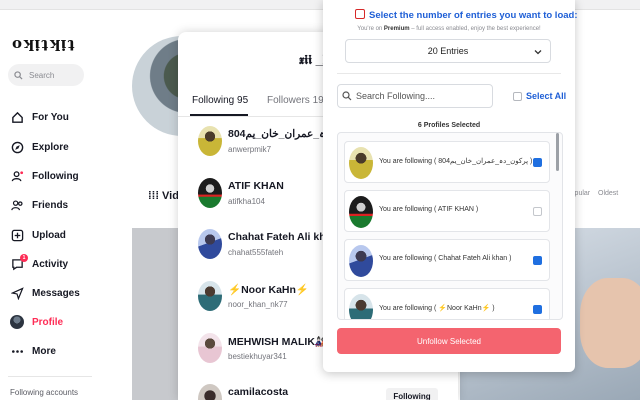 This screenshot has height=400, width=640. I want to click on nav-for-you: For You, so click(39, 117).